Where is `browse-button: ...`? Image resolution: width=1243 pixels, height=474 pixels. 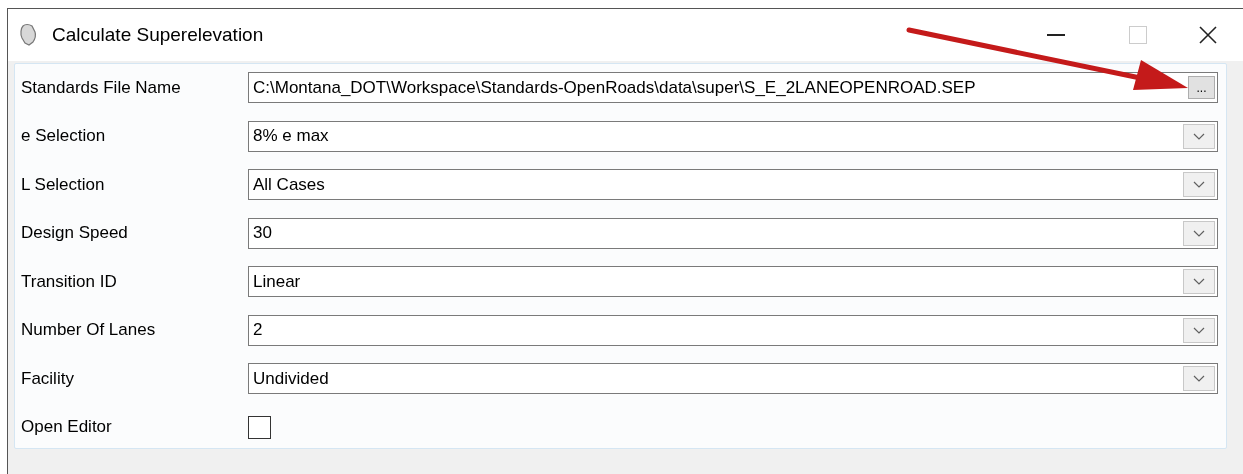 browse-button: ... is located at coordinates (1201, 87).